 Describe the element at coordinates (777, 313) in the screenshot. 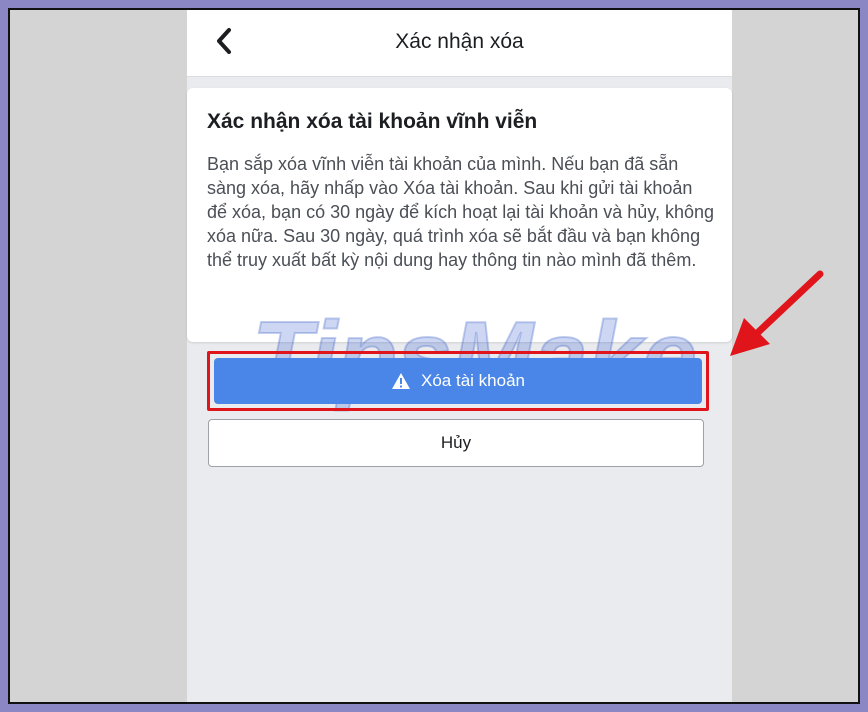

I see `red-arrow-annotation` at that location.